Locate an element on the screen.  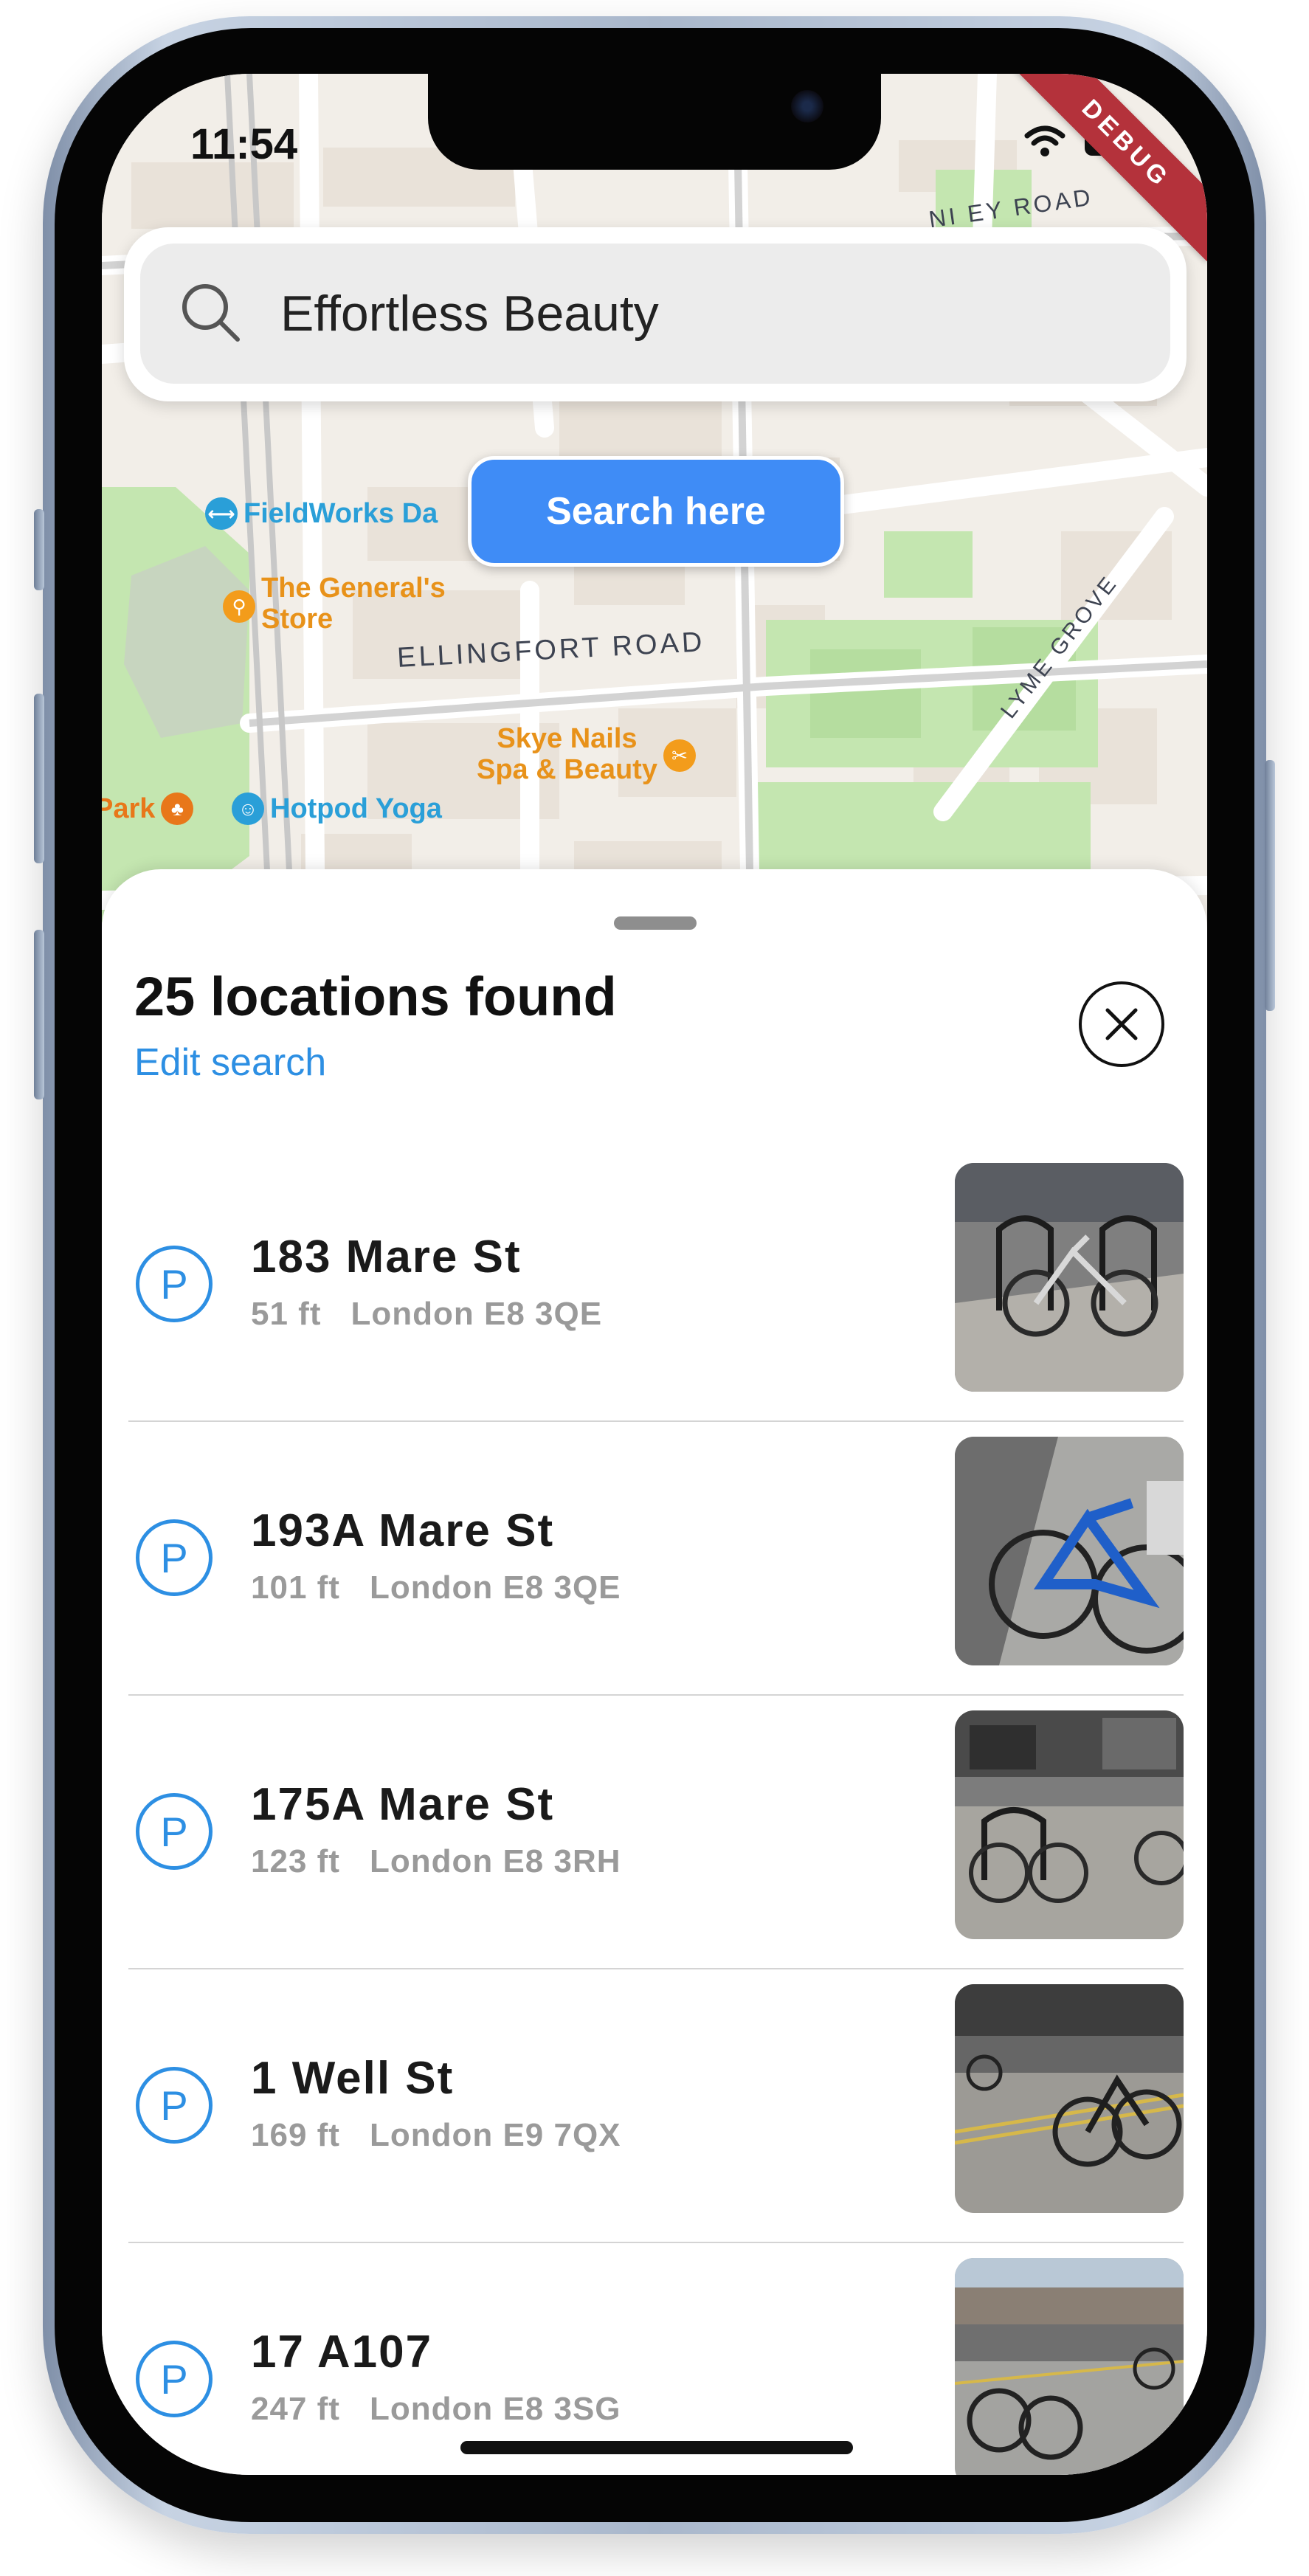
location-details: 123 ft London E8 3RH is located at coordinates (436, 1861).